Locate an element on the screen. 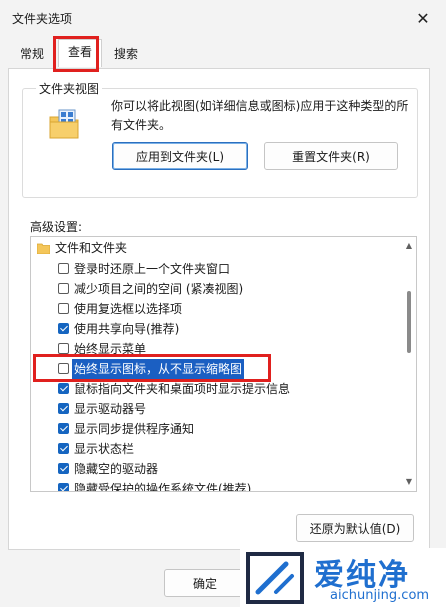 The width and height of the screenshot is (446, 607). tab-general: 常规 is located at coordinates (32, 54).